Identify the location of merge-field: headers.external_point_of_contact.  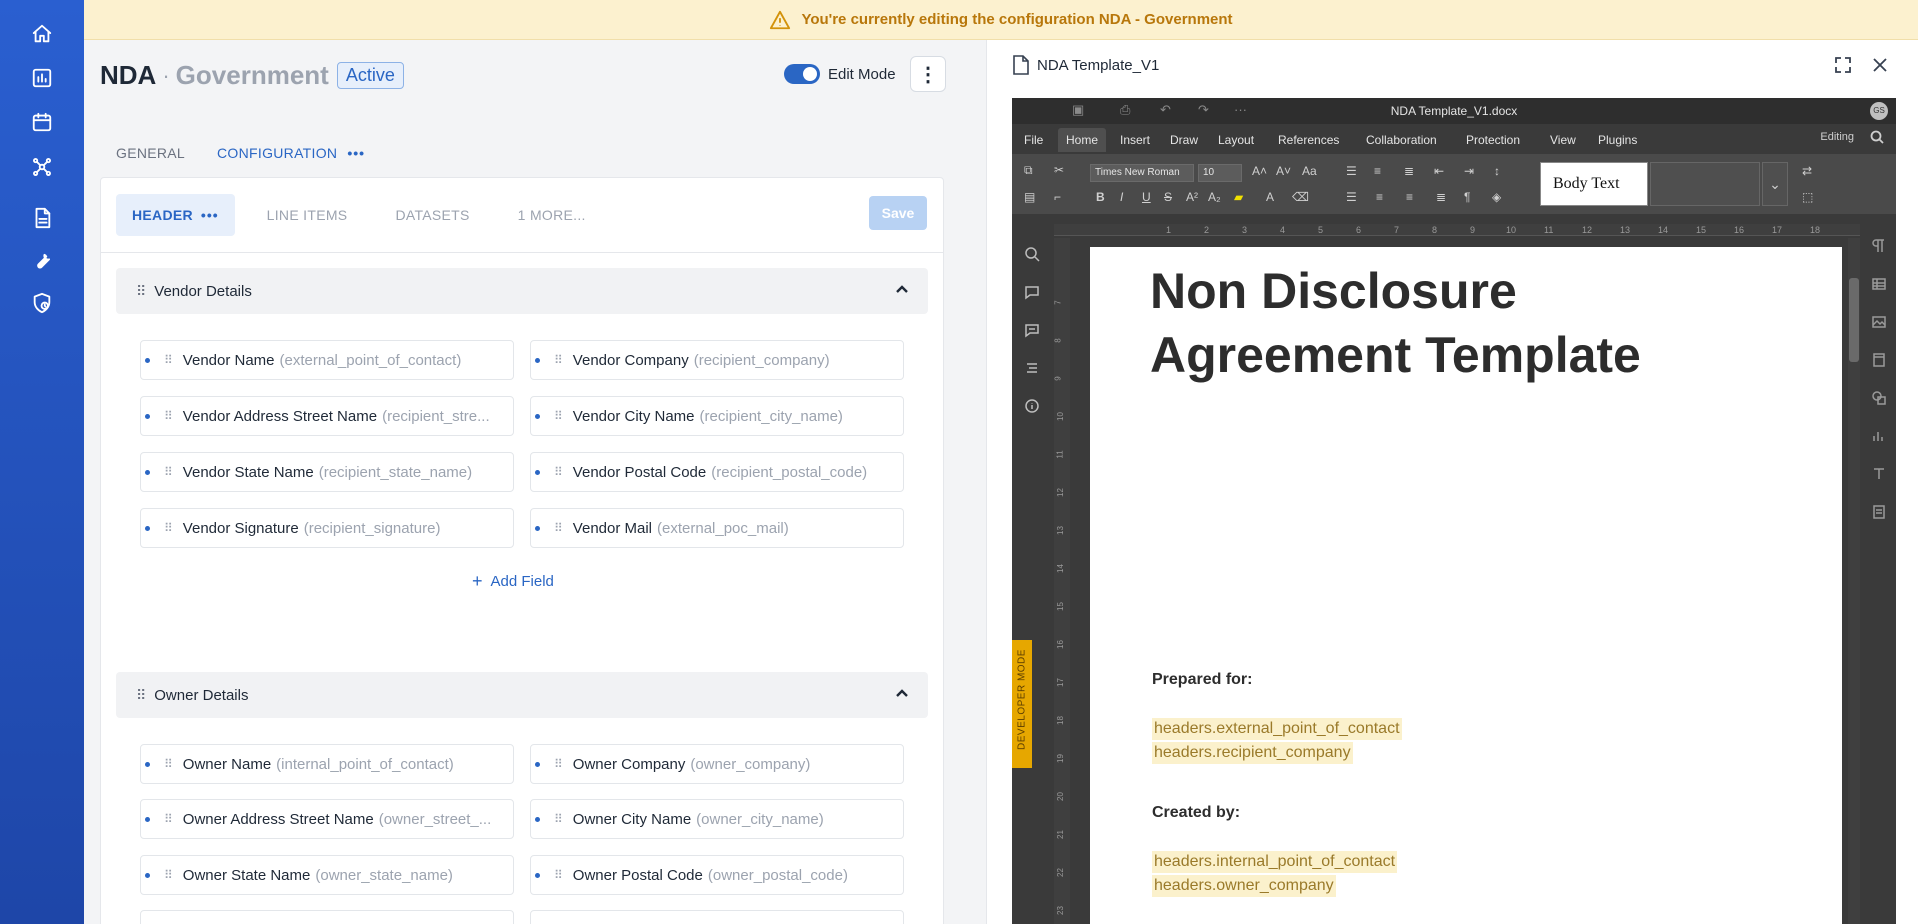
(1277, 729).